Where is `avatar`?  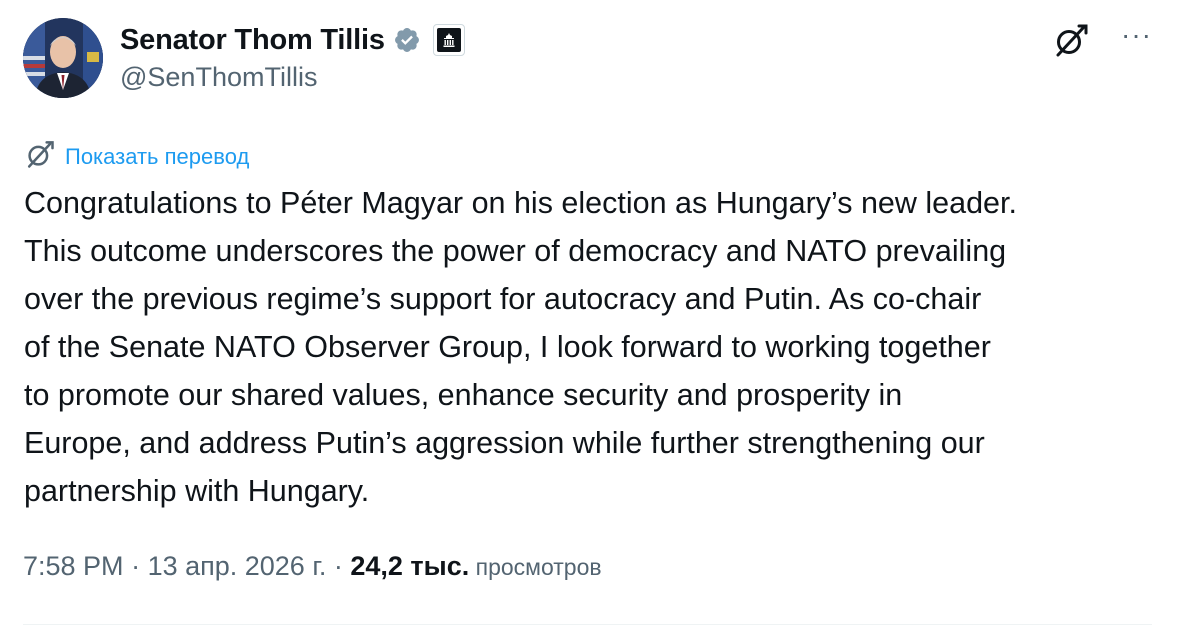 avatar is located at coordinates (63, 58).